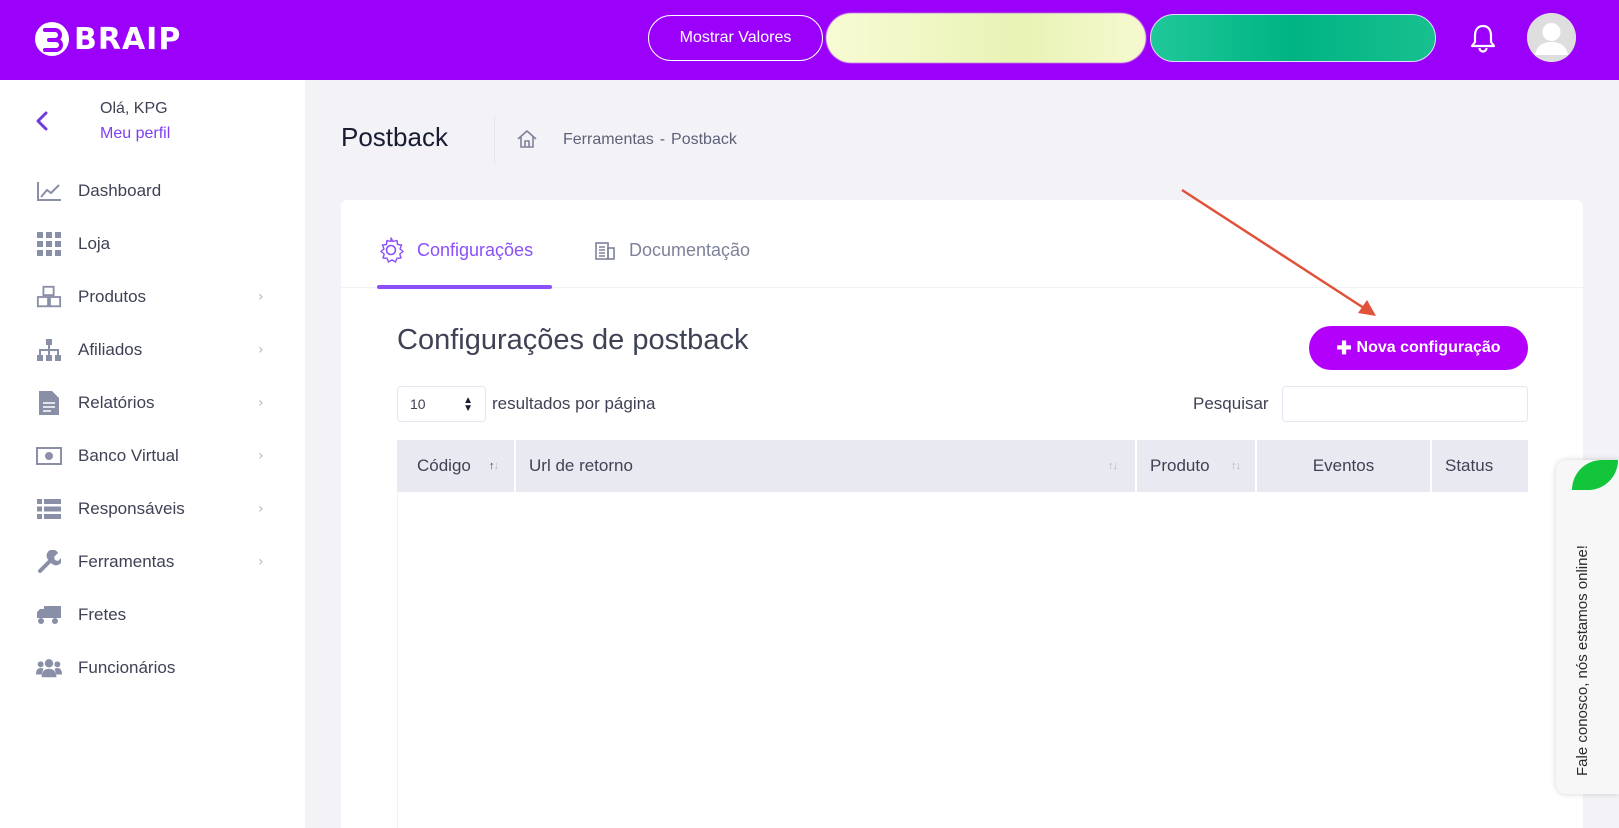 This screenshot has width=1619, height=828. I want to click on column-header-eventos: Eventos, so click(1343, 466).